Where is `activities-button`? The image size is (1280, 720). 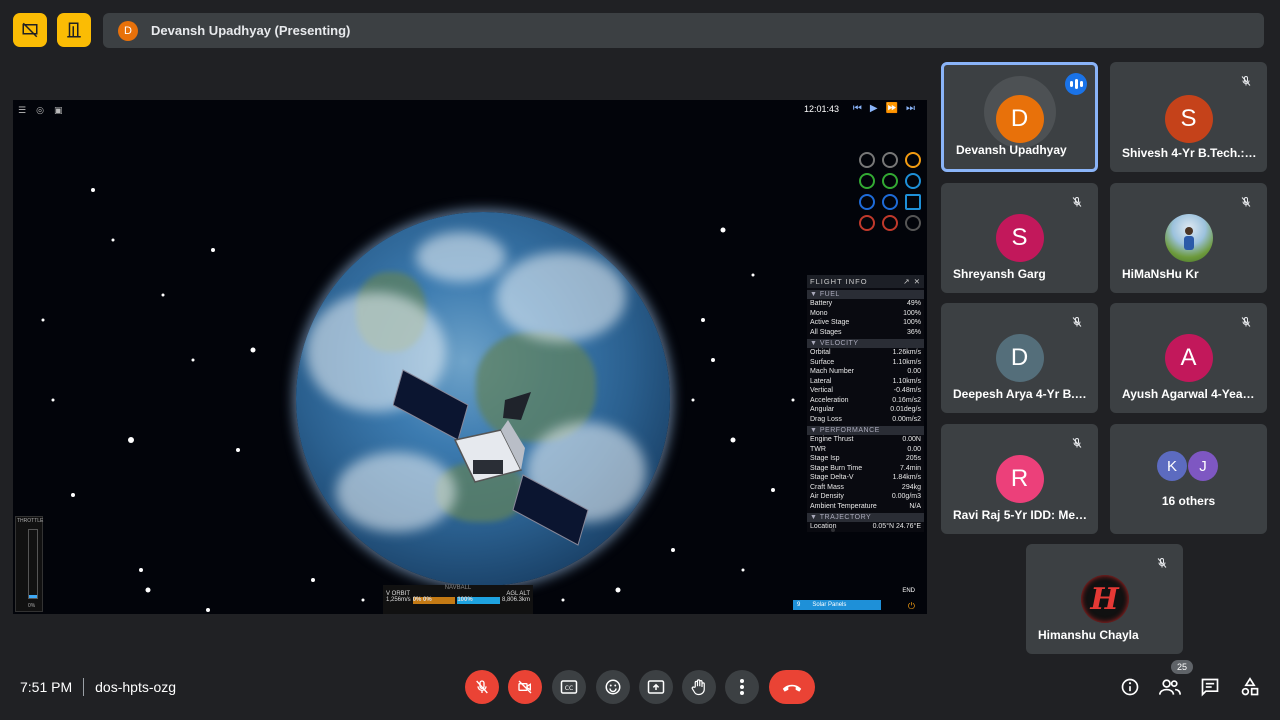
activities-button is located at coordinates (1250, 687).